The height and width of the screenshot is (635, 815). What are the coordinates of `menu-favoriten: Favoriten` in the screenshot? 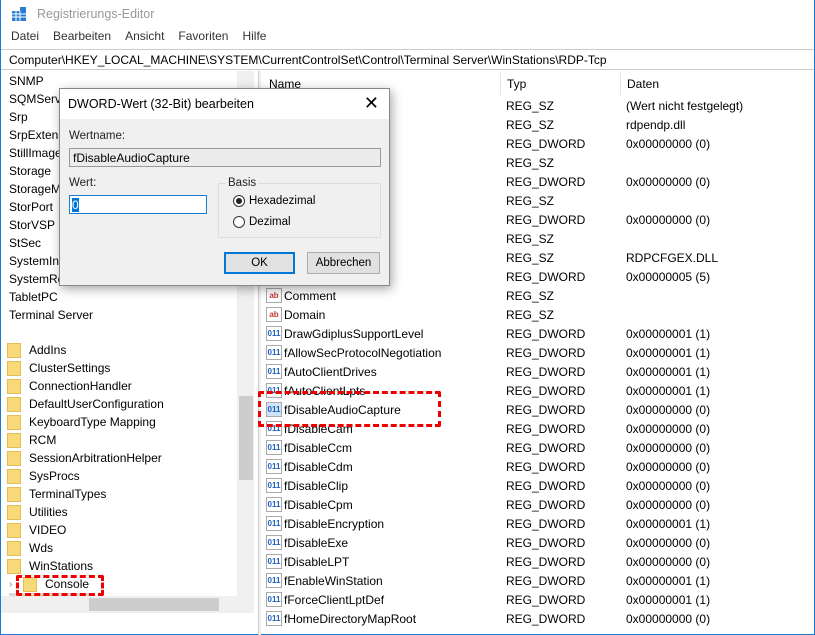 It's located at (203, 39).